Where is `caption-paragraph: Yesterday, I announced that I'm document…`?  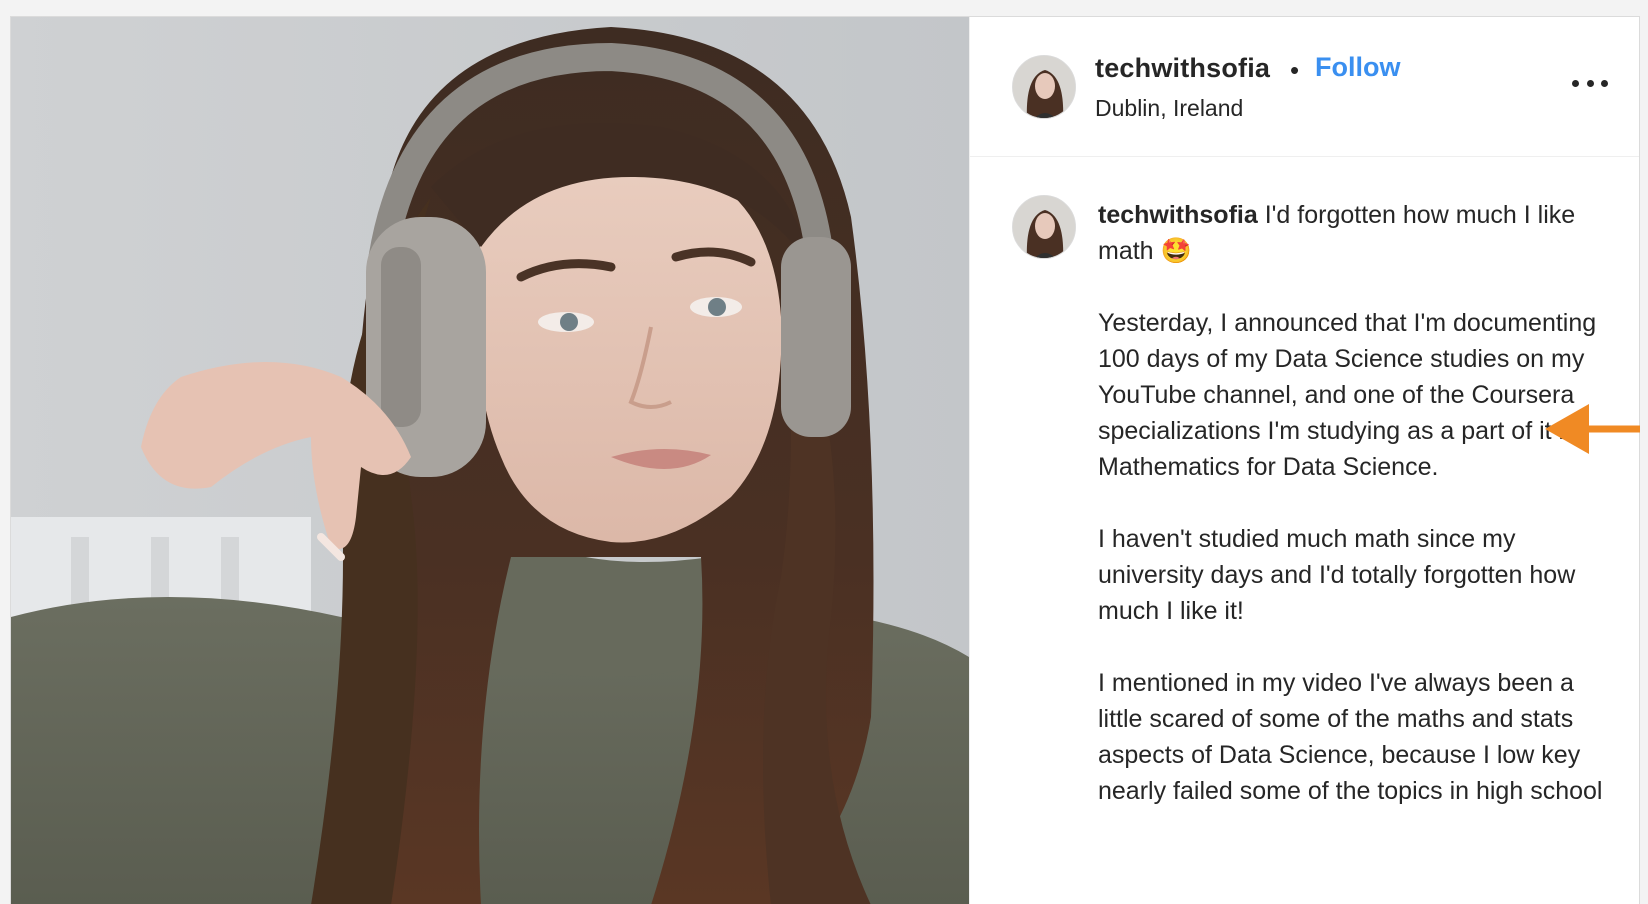 caption-paragraph: Yesterday, I announced that I'm document… is located at coordinates (1347, 395).